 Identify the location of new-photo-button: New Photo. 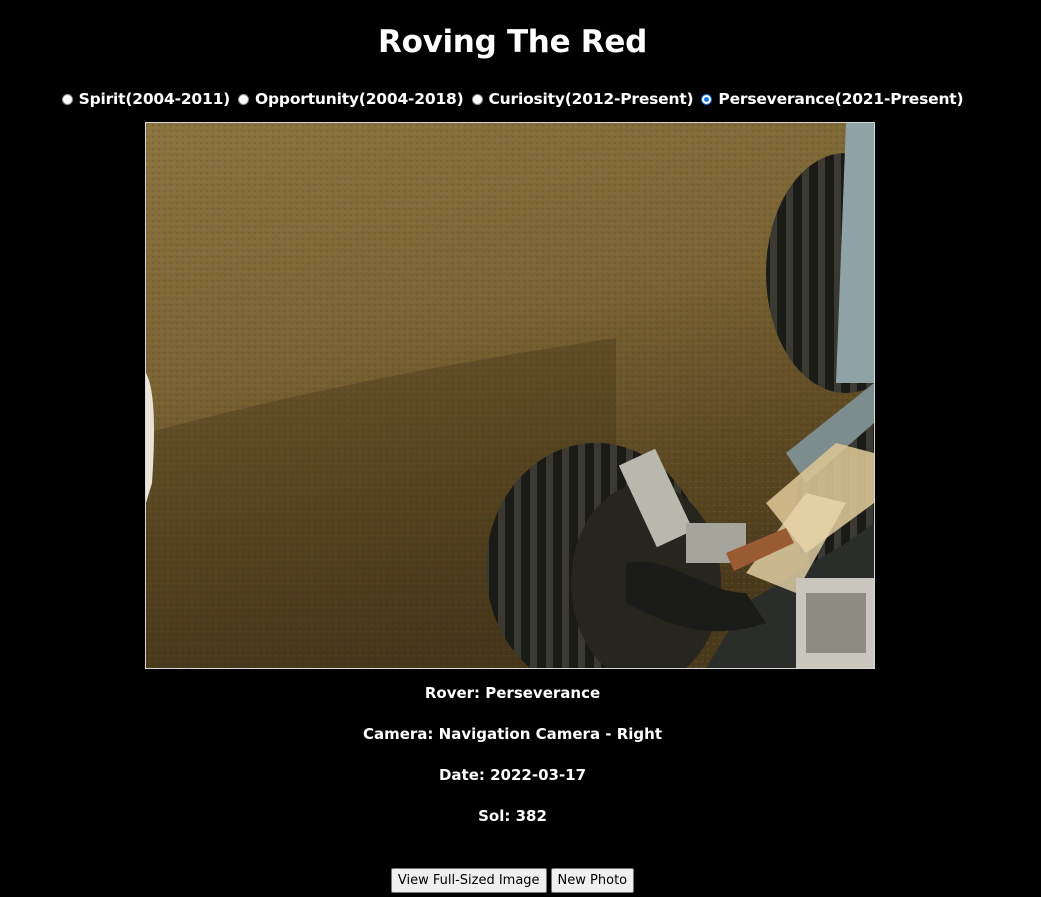
(592, 880).